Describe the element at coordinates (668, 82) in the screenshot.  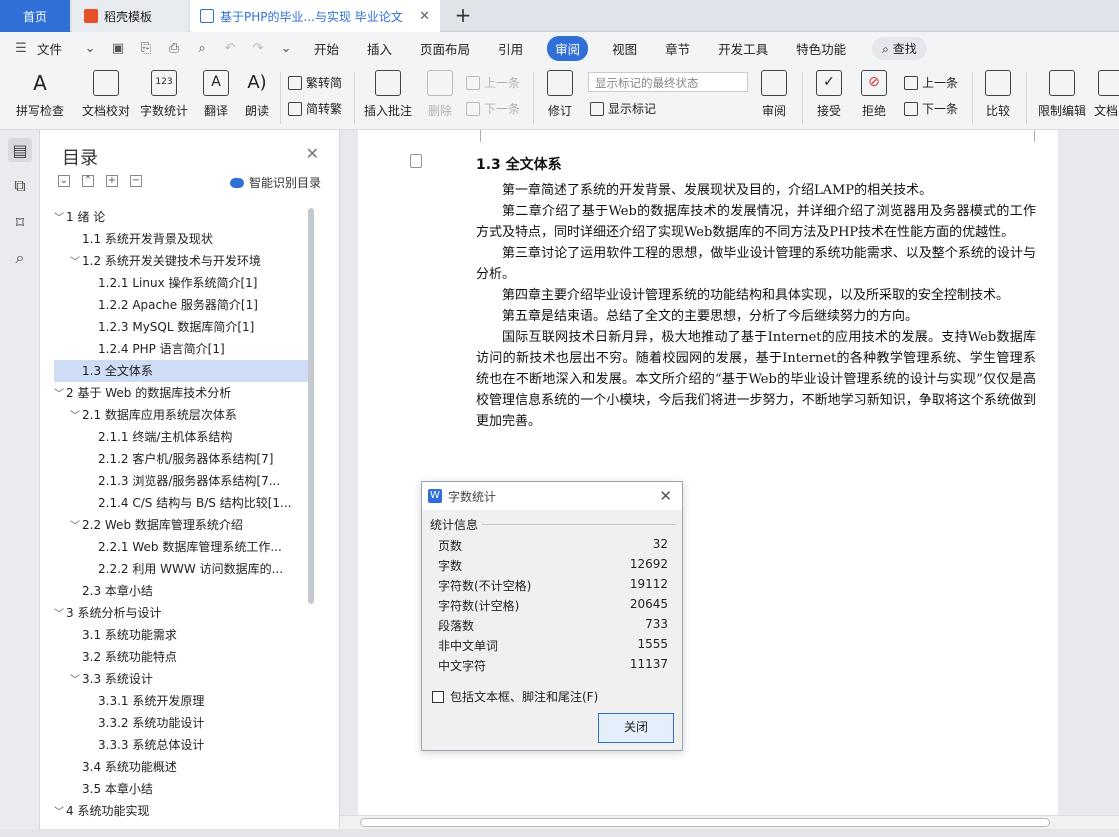
I see `markup-state-select: 显示标记的最终状态` at that location.